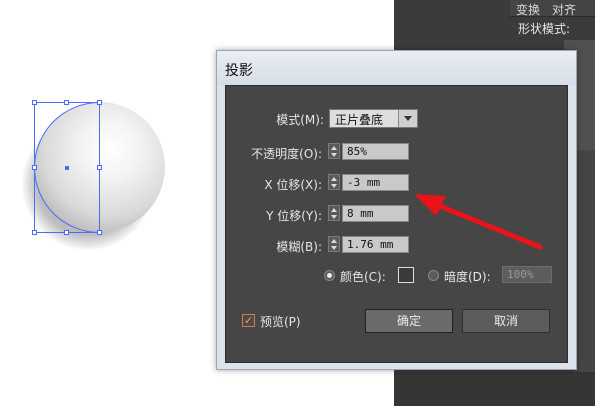  Describe the element at coordinates (34, 232) in the screenshot. I see `bbox-handle-bottom-left` at that location.